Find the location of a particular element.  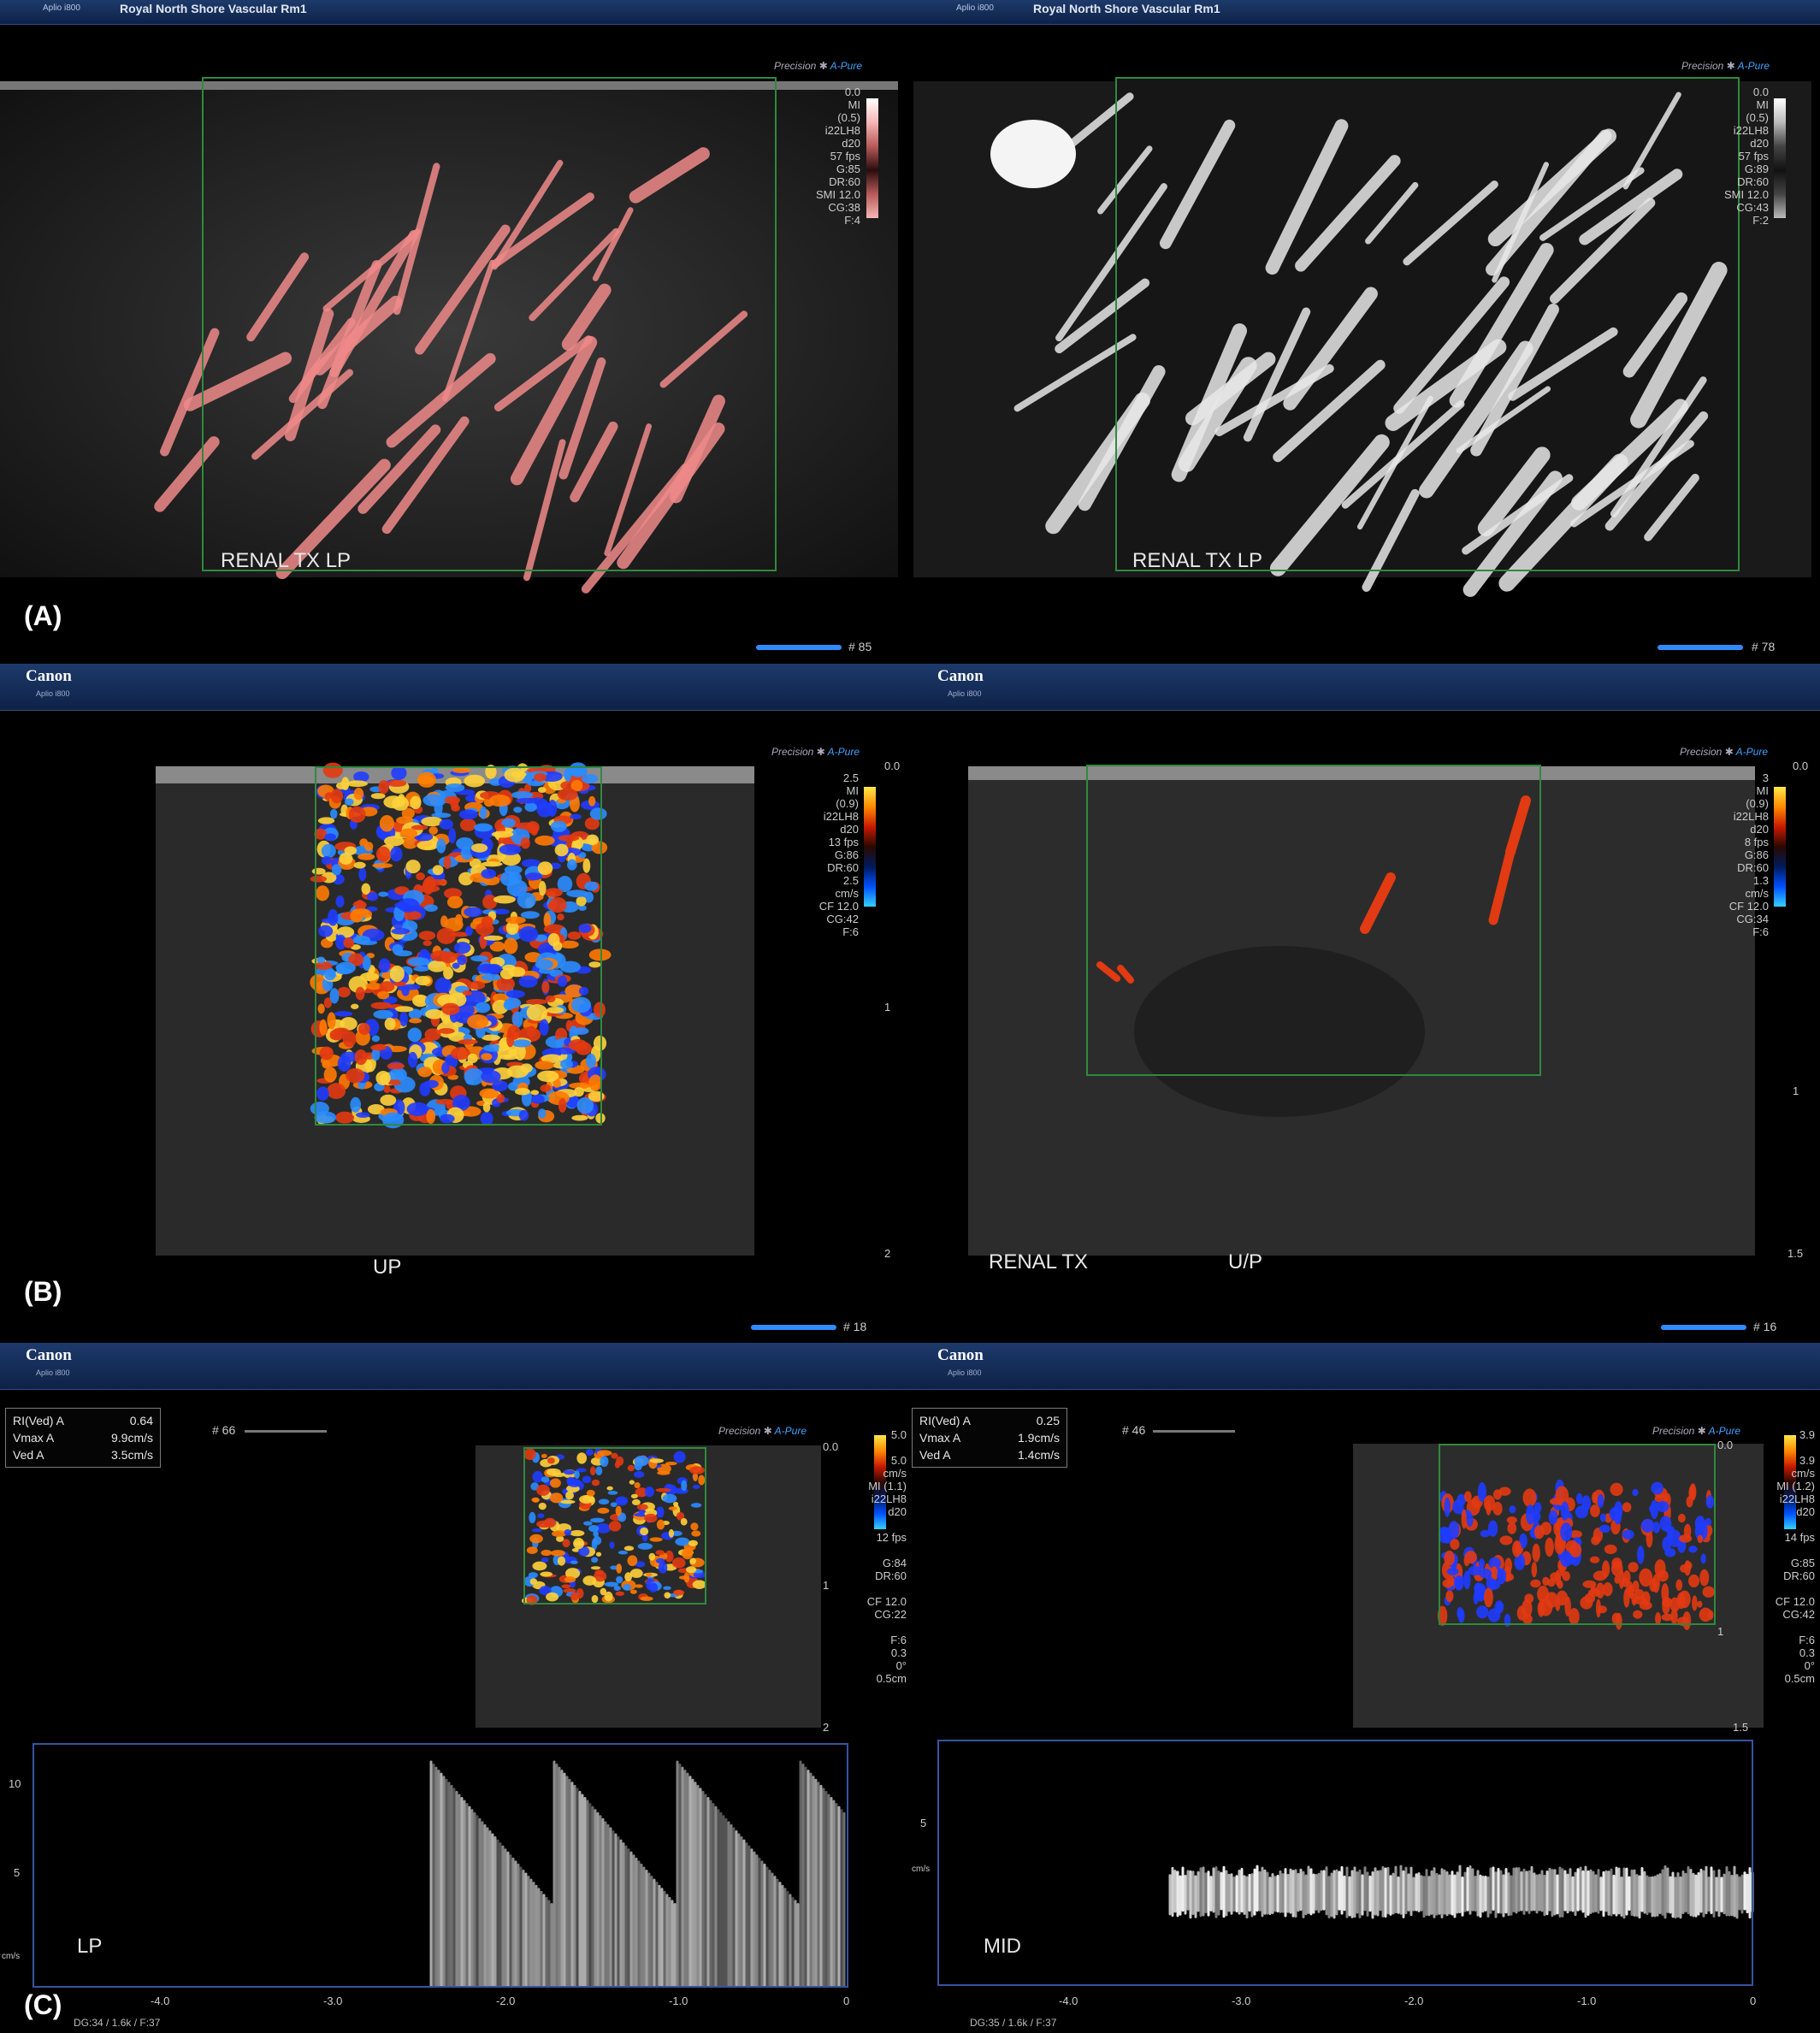

setting-line: G:86 is located at coordinates (1756, 855).